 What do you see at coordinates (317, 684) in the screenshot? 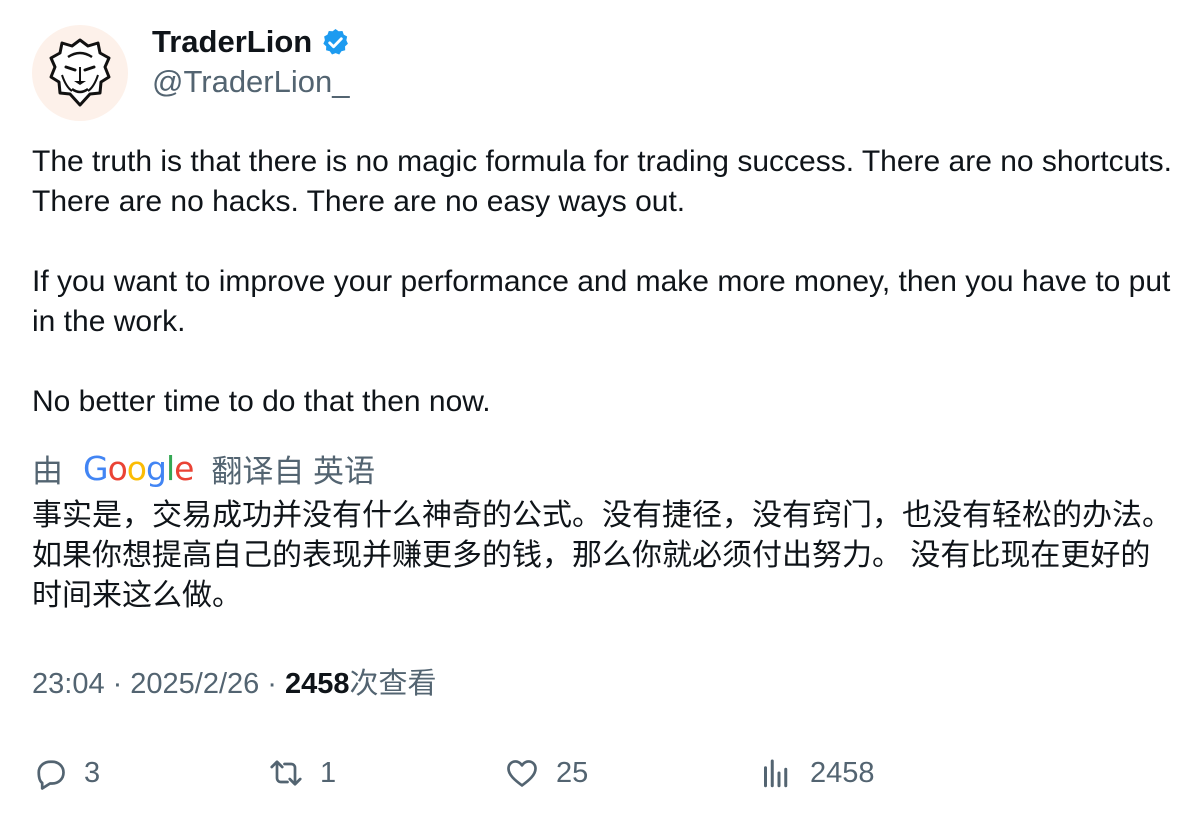
I see `views-count: 2458` at bounding box center [317, 684].